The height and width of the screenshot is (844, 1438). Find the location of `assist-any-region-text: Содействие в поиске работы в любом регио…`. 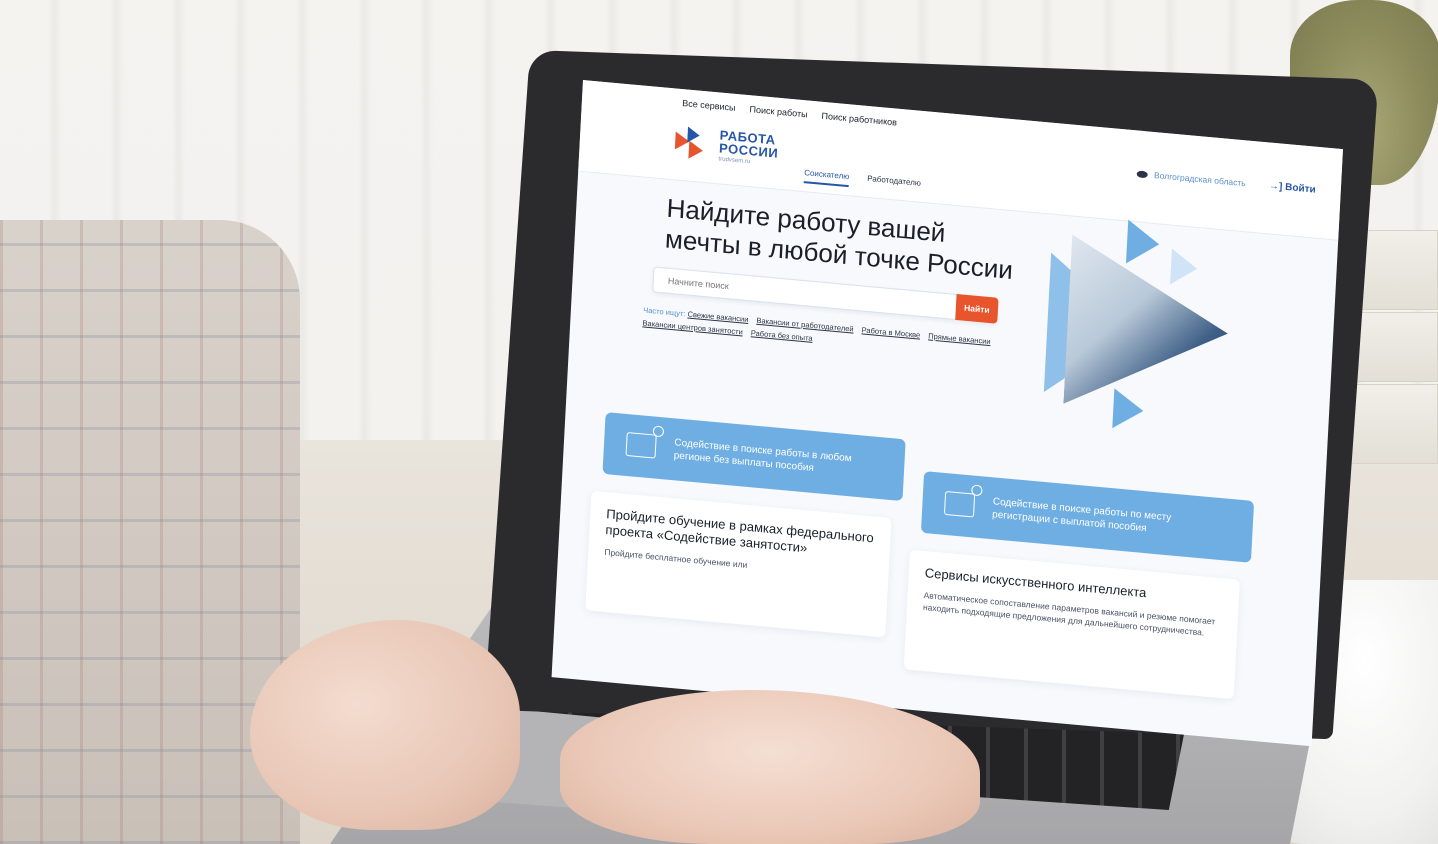

assist-any-region-text: Содействие в поиске работы в любом регио… is located at coordinates (762, 455).